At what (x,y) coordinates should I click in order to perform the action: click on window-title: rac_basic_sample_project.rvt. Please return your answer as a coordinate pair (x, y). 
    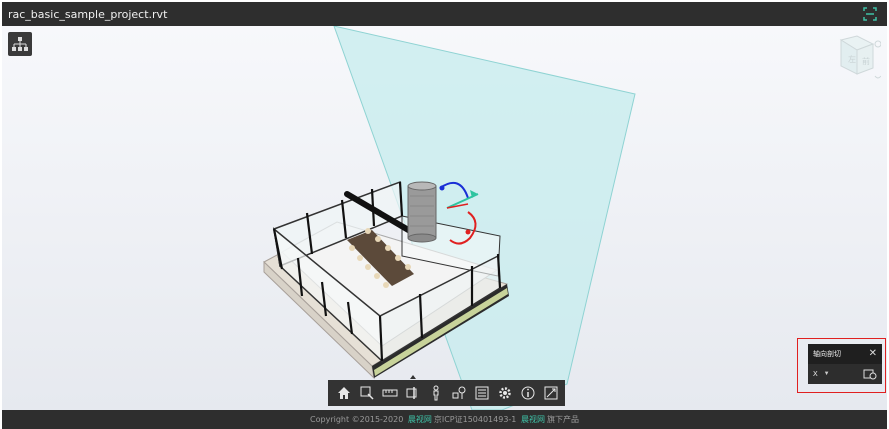
    Looking at the image, I should click on (88, 14).